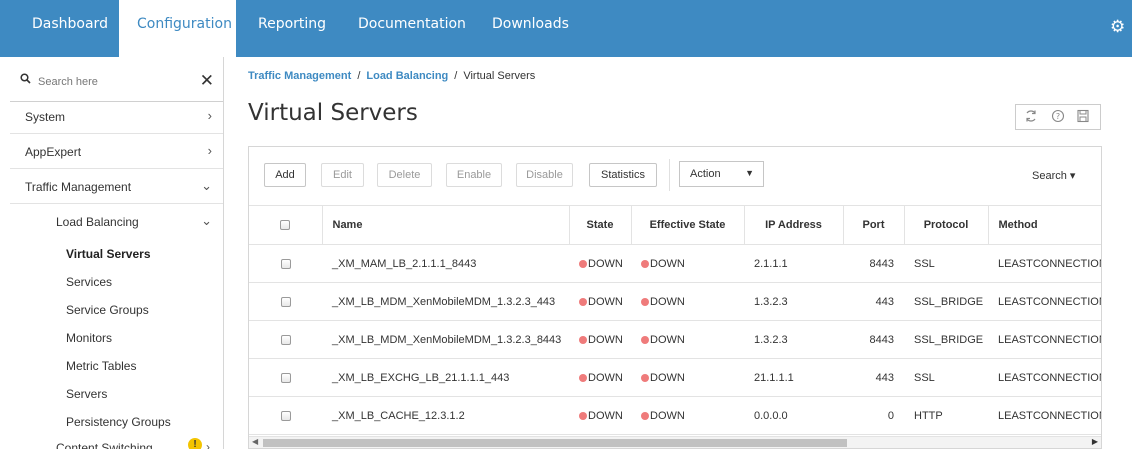 The width and height of the screenshot is (1132, 449). Describe the element at coordinates (1095, 441) in the screenshot. I see `scroll-right-icon: ▶` at that location.